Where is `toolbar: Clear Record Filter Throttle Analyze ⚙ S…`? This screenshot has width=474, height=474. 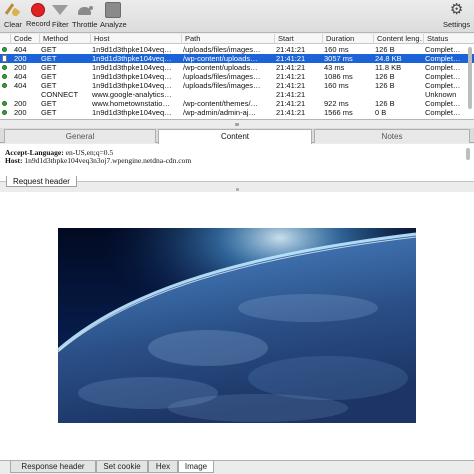 toolbar: Clear Record Filter Throttle Analyze ⚙ S… is located at coordinates (237, 16).